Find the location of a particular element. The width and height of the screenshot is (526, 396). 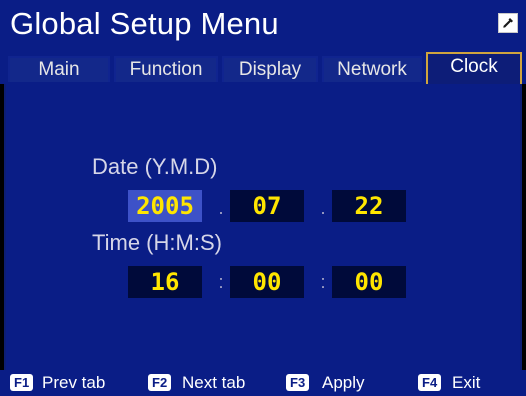

tab-display-label: Display is located at coordinates (270, 69).